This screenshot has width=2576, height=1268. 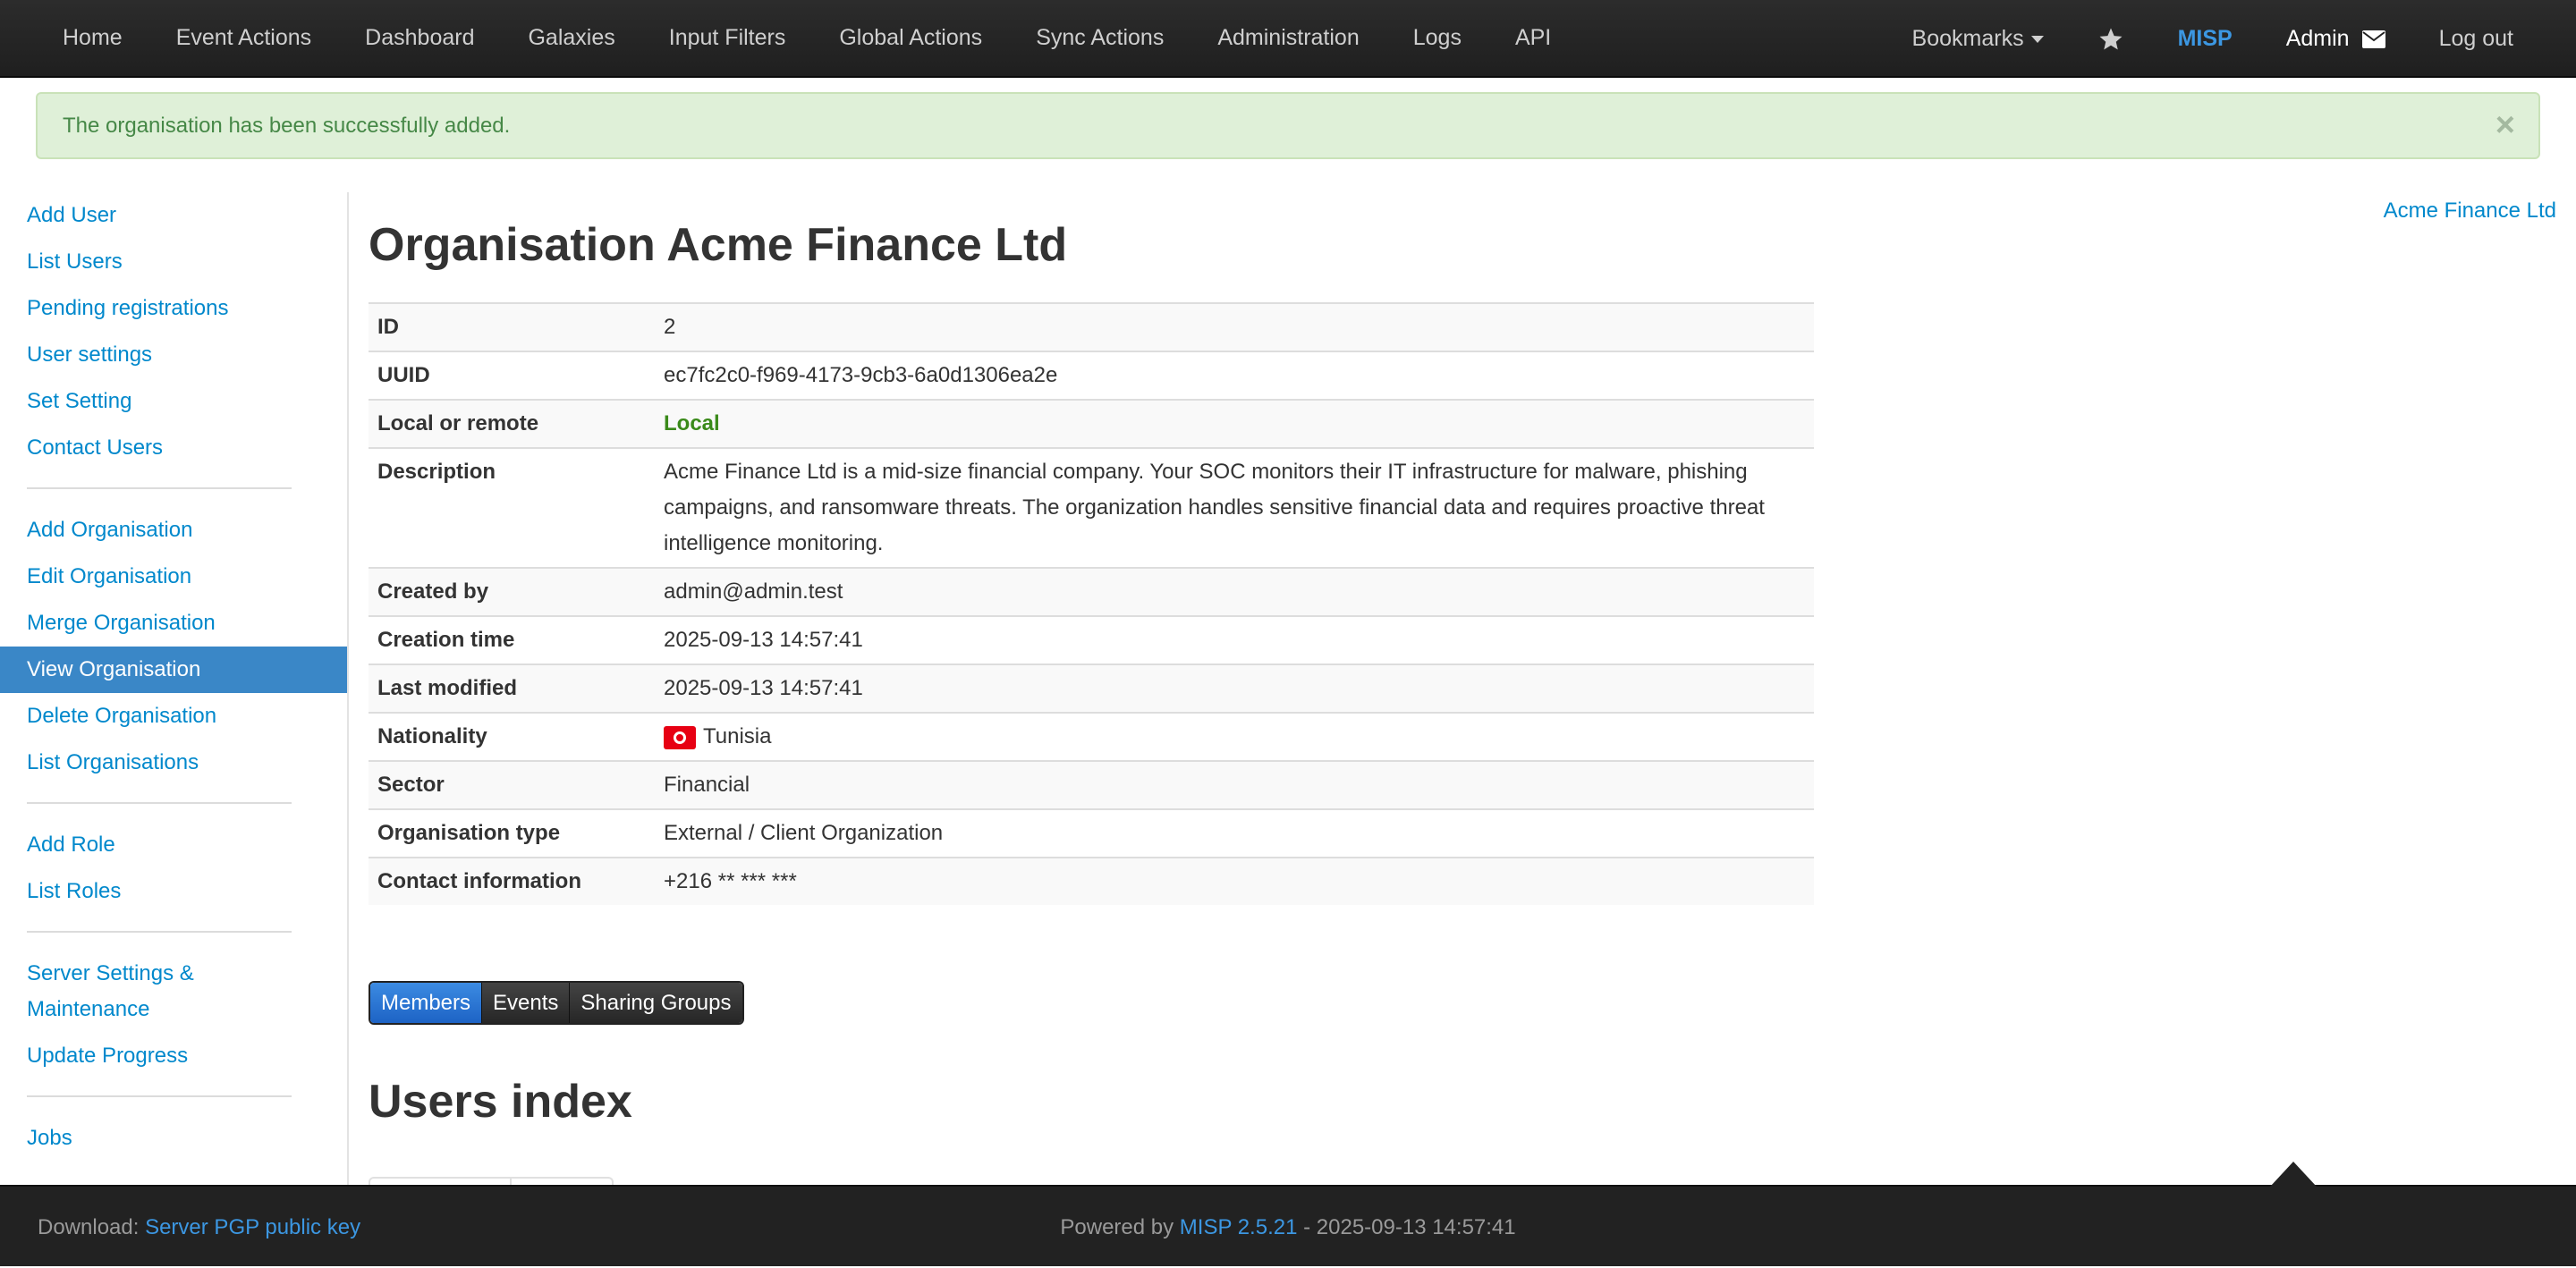 I want to click on sidebar-item-list-organisations: List Organisations, so click(x=173, y=763).